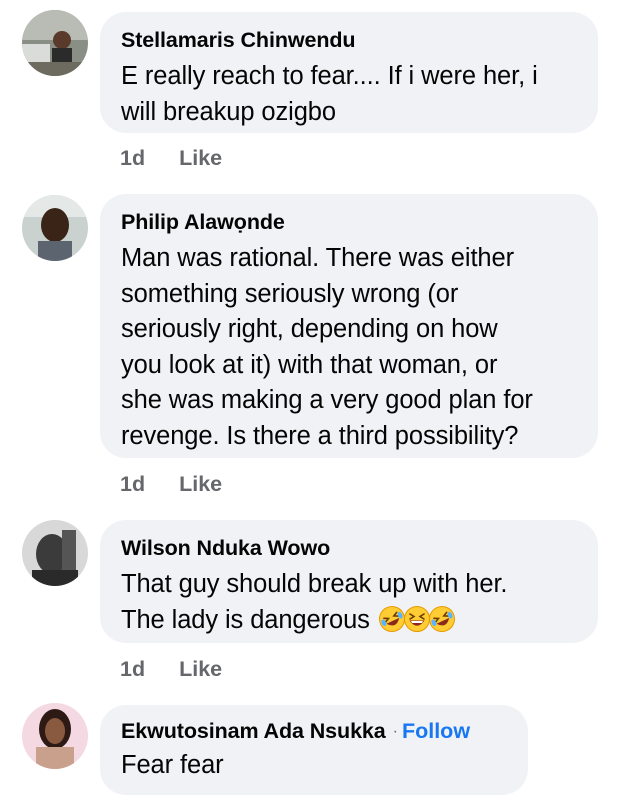 The height and width of the screenshot is (800, 618). What do you see at coordinates (416, 618) in the screenshot?
I see `grinning-squint-emoji-icon` at bounding box center [416, 618].